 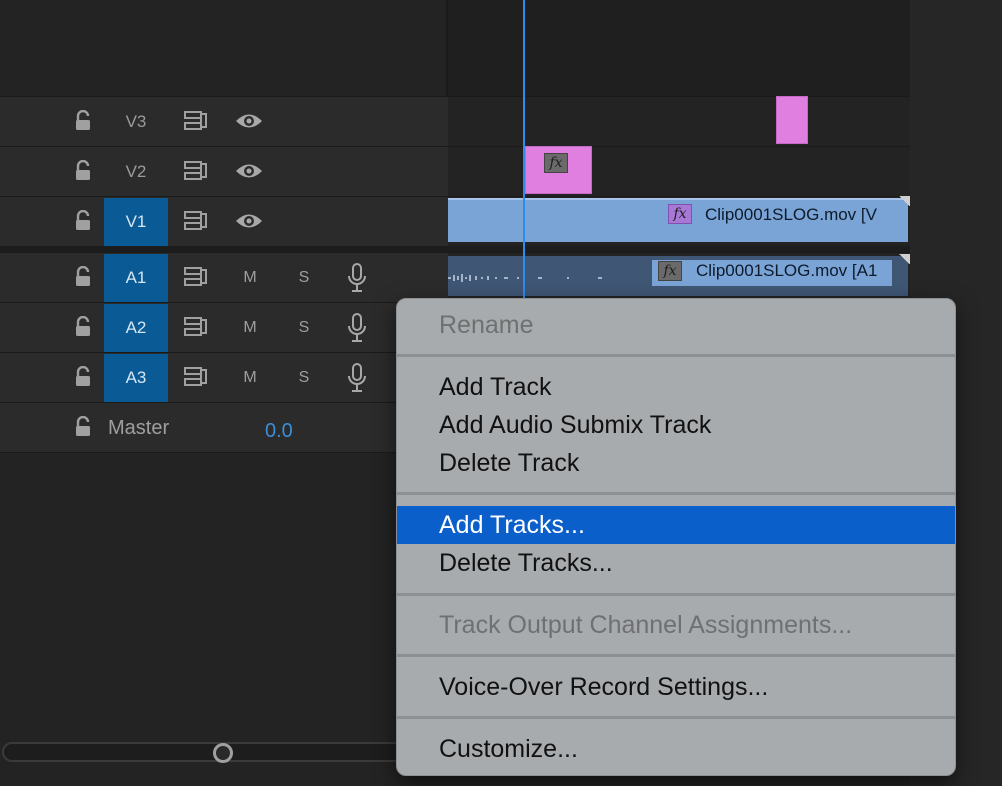 What do you see at coordinates (679, 171) in the screenshot?
I see `track-area-v2` at bounding box center [679, 171].